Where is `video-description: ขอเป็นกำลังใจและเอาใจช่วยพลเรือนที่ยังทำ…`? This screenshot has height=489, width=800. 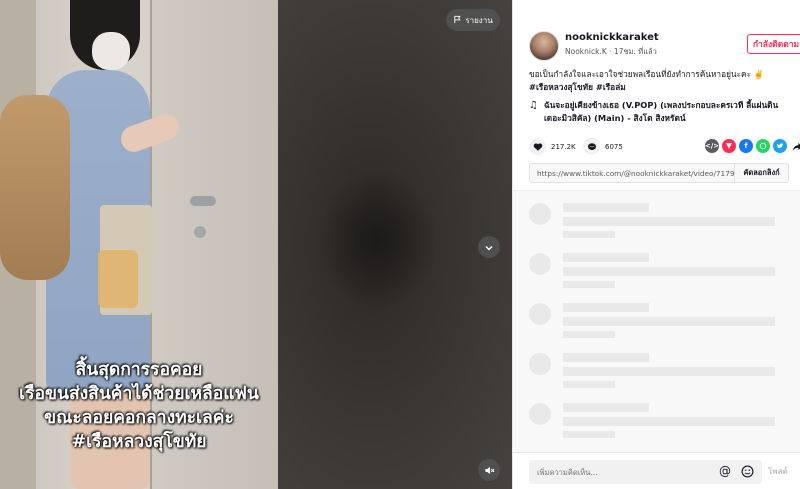 video-description: ขอเป็นกำลังใจและเอาใจช่วยพลเรือนที่ยังทำ… is located at coordinates (659, 81).